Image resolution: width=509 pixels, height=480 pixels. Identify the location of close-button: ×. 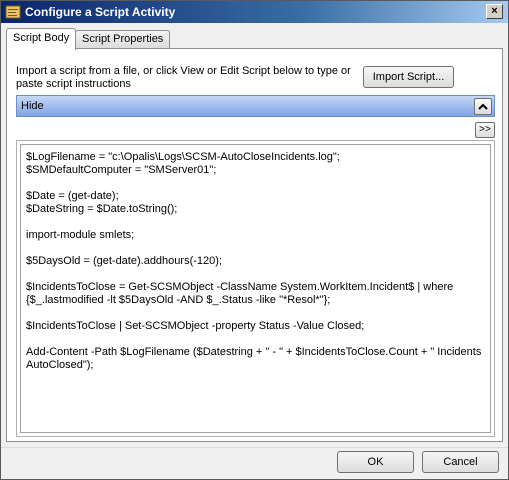
(494, 11).